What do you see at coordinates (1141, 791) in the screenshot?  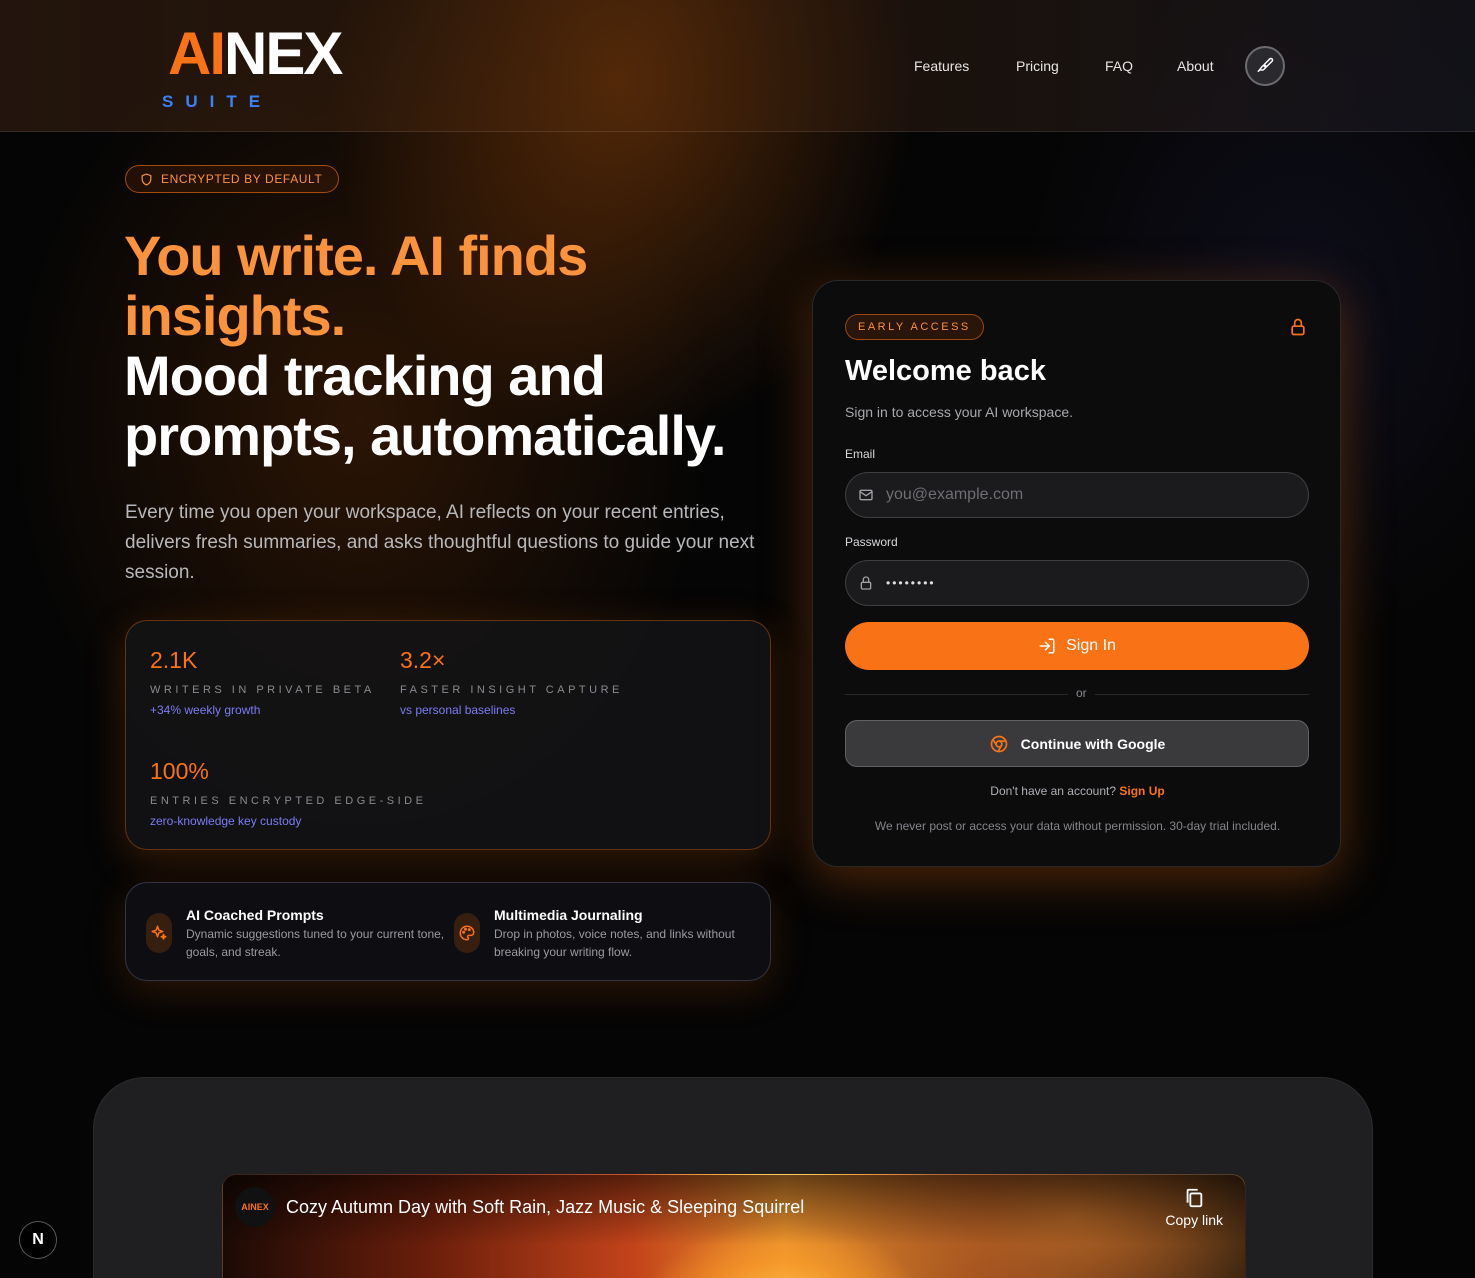 I see `sign-up-link: Sign Up` at bounding box center [1141, 791].